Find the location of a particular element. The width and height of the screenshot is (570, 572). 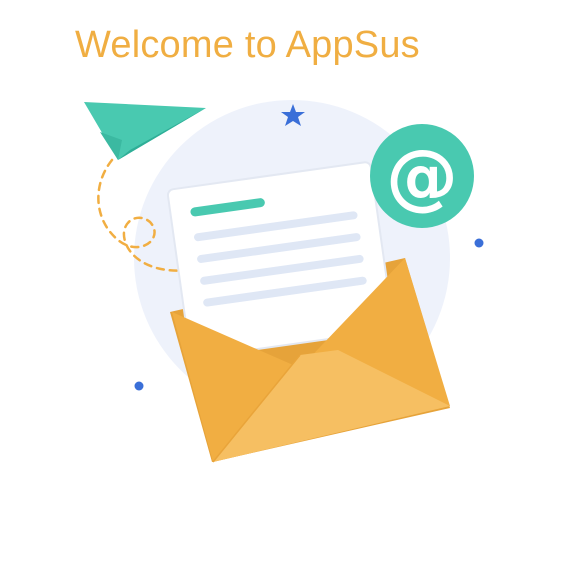

decor-dot-left is located at coordinates (139, 386).